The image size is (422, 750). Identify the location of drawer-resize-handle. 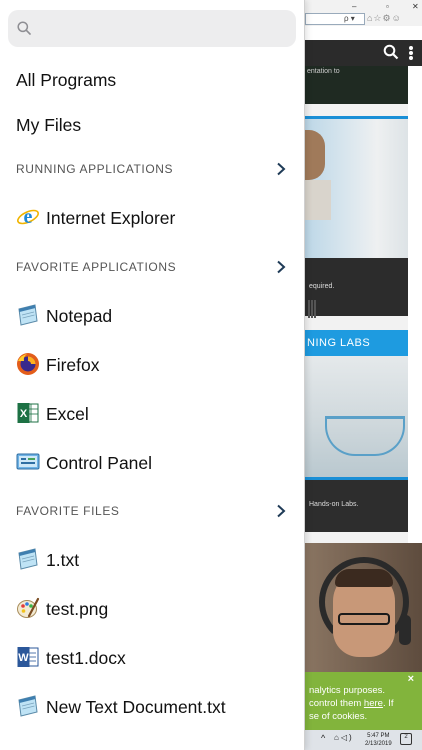
(312, 309).